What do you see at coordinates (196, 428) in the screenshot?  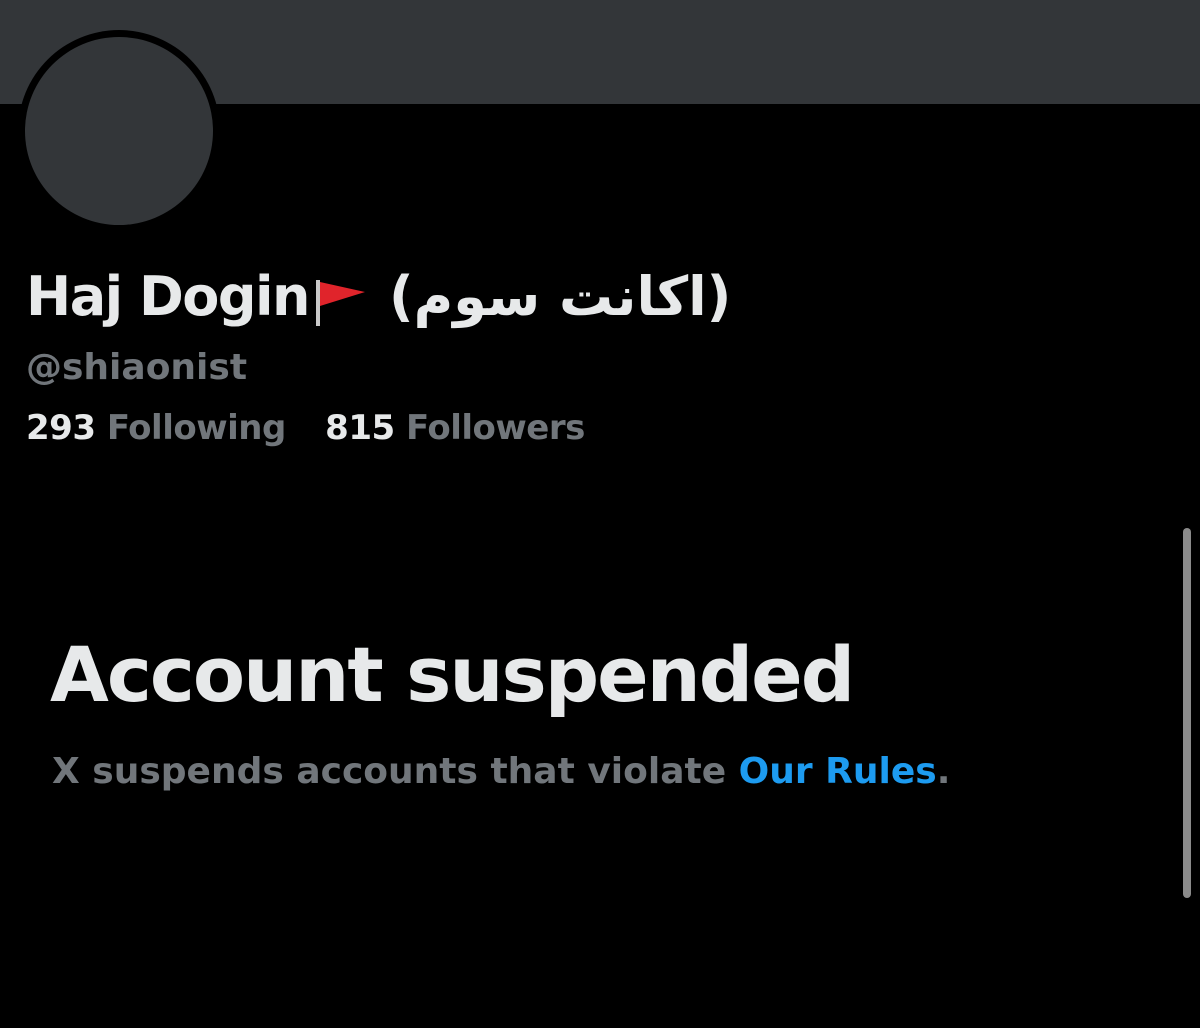 I see `following-label: Following` at bounding box center [196, 428].